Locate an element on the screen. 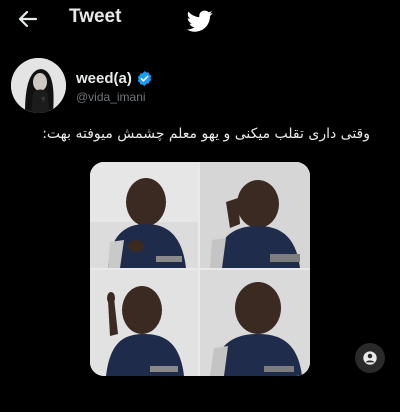  twitter-bird-icon is located at coordinates (199, 21).